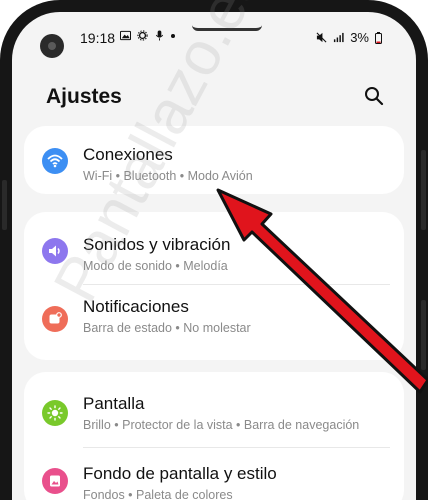 The height and width of the screenshot is (500, 428). Describe the element at coordinates (349, 37) in the screenshot. I see `status-system-icons: 3%` at that location.